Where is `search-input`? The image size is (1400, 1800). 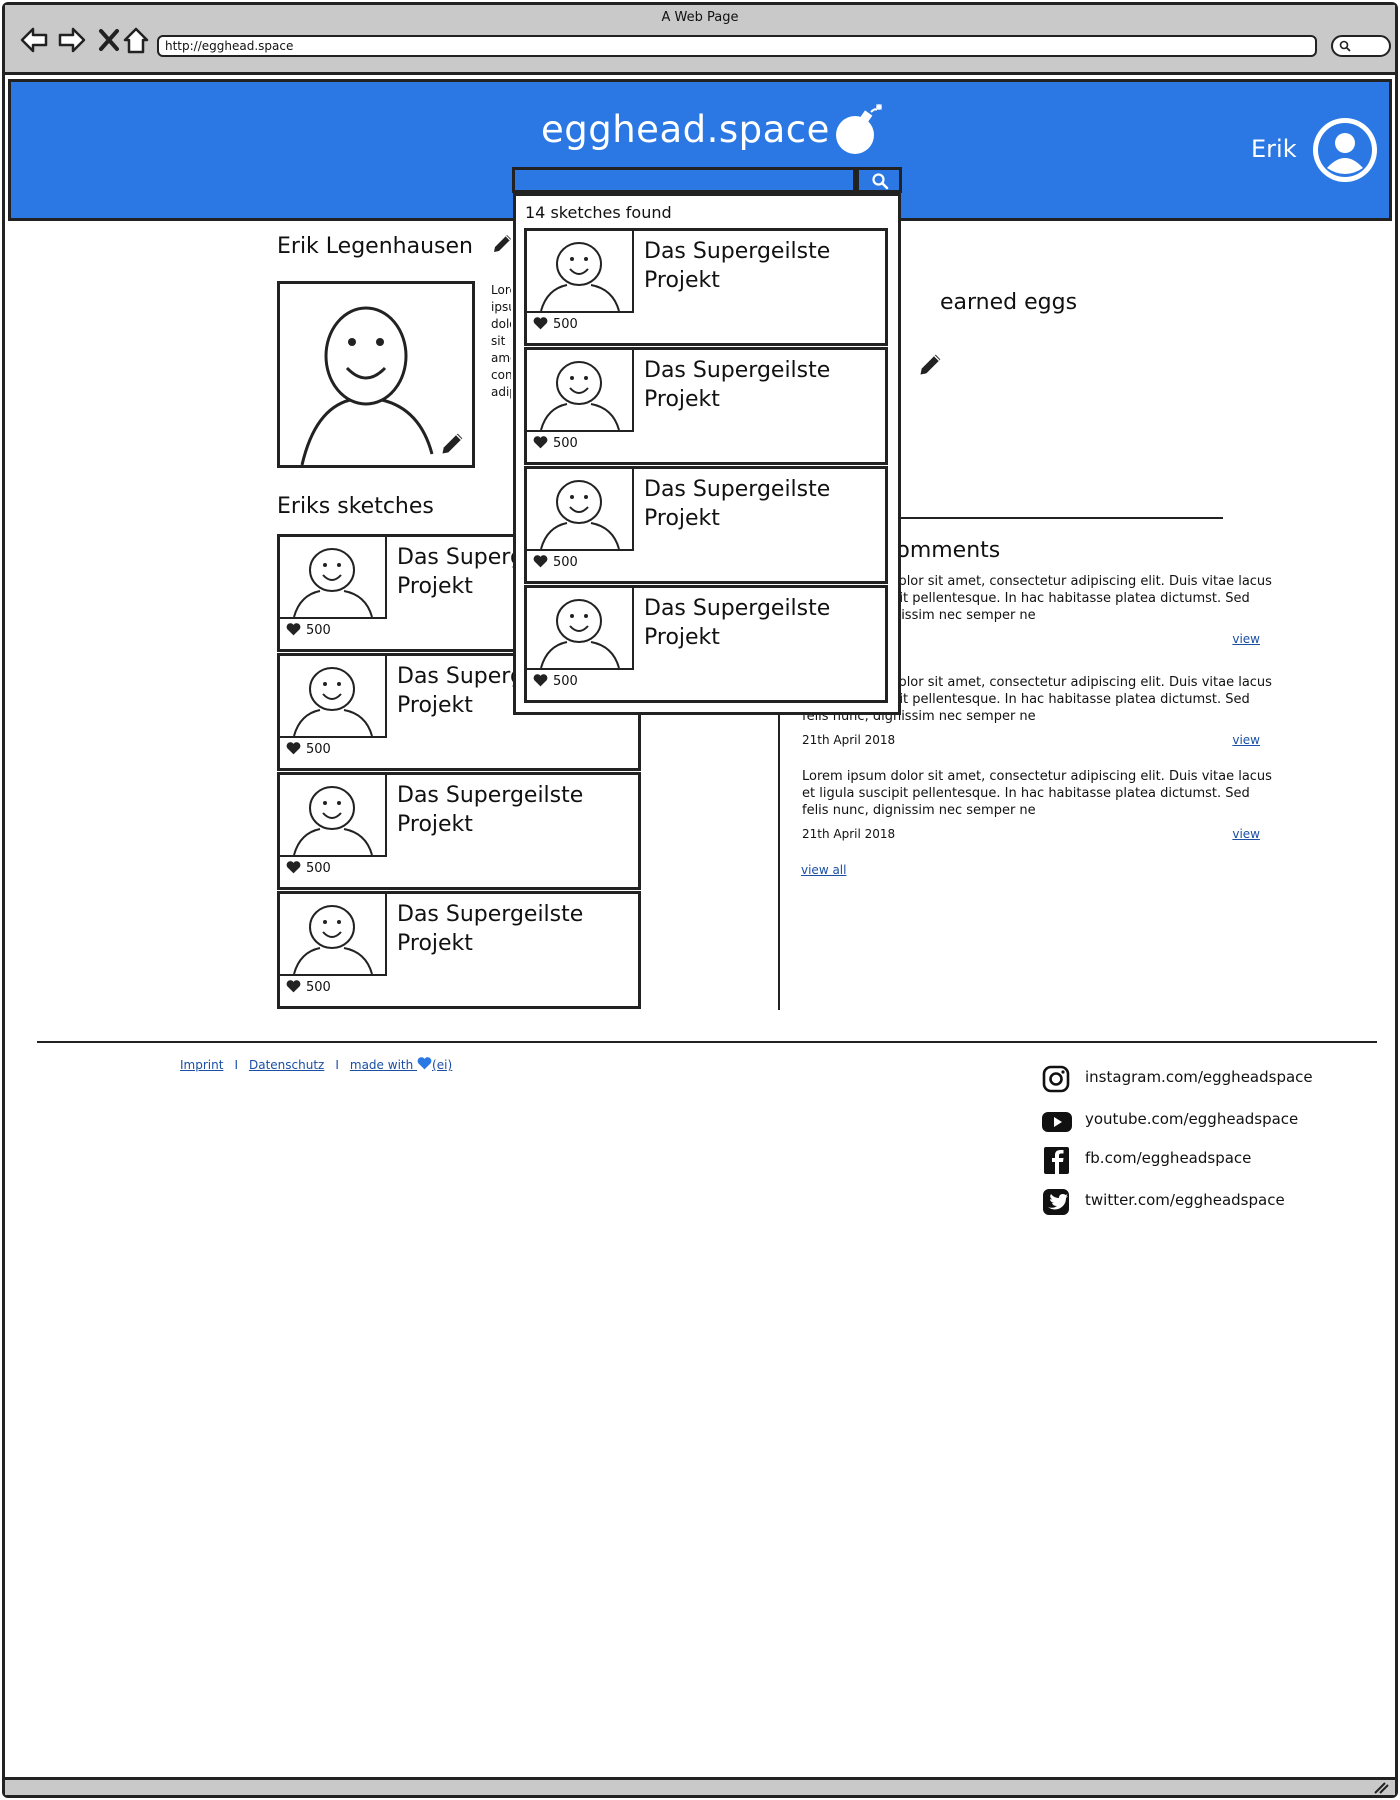 search-input is located at coordinates (684, 180).